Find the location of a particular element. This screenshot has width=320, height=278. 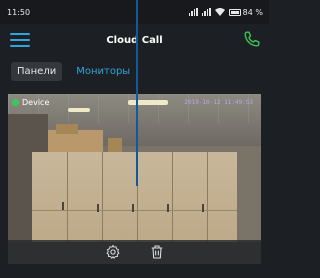

battery-icon is located at coordinates (234, 12).